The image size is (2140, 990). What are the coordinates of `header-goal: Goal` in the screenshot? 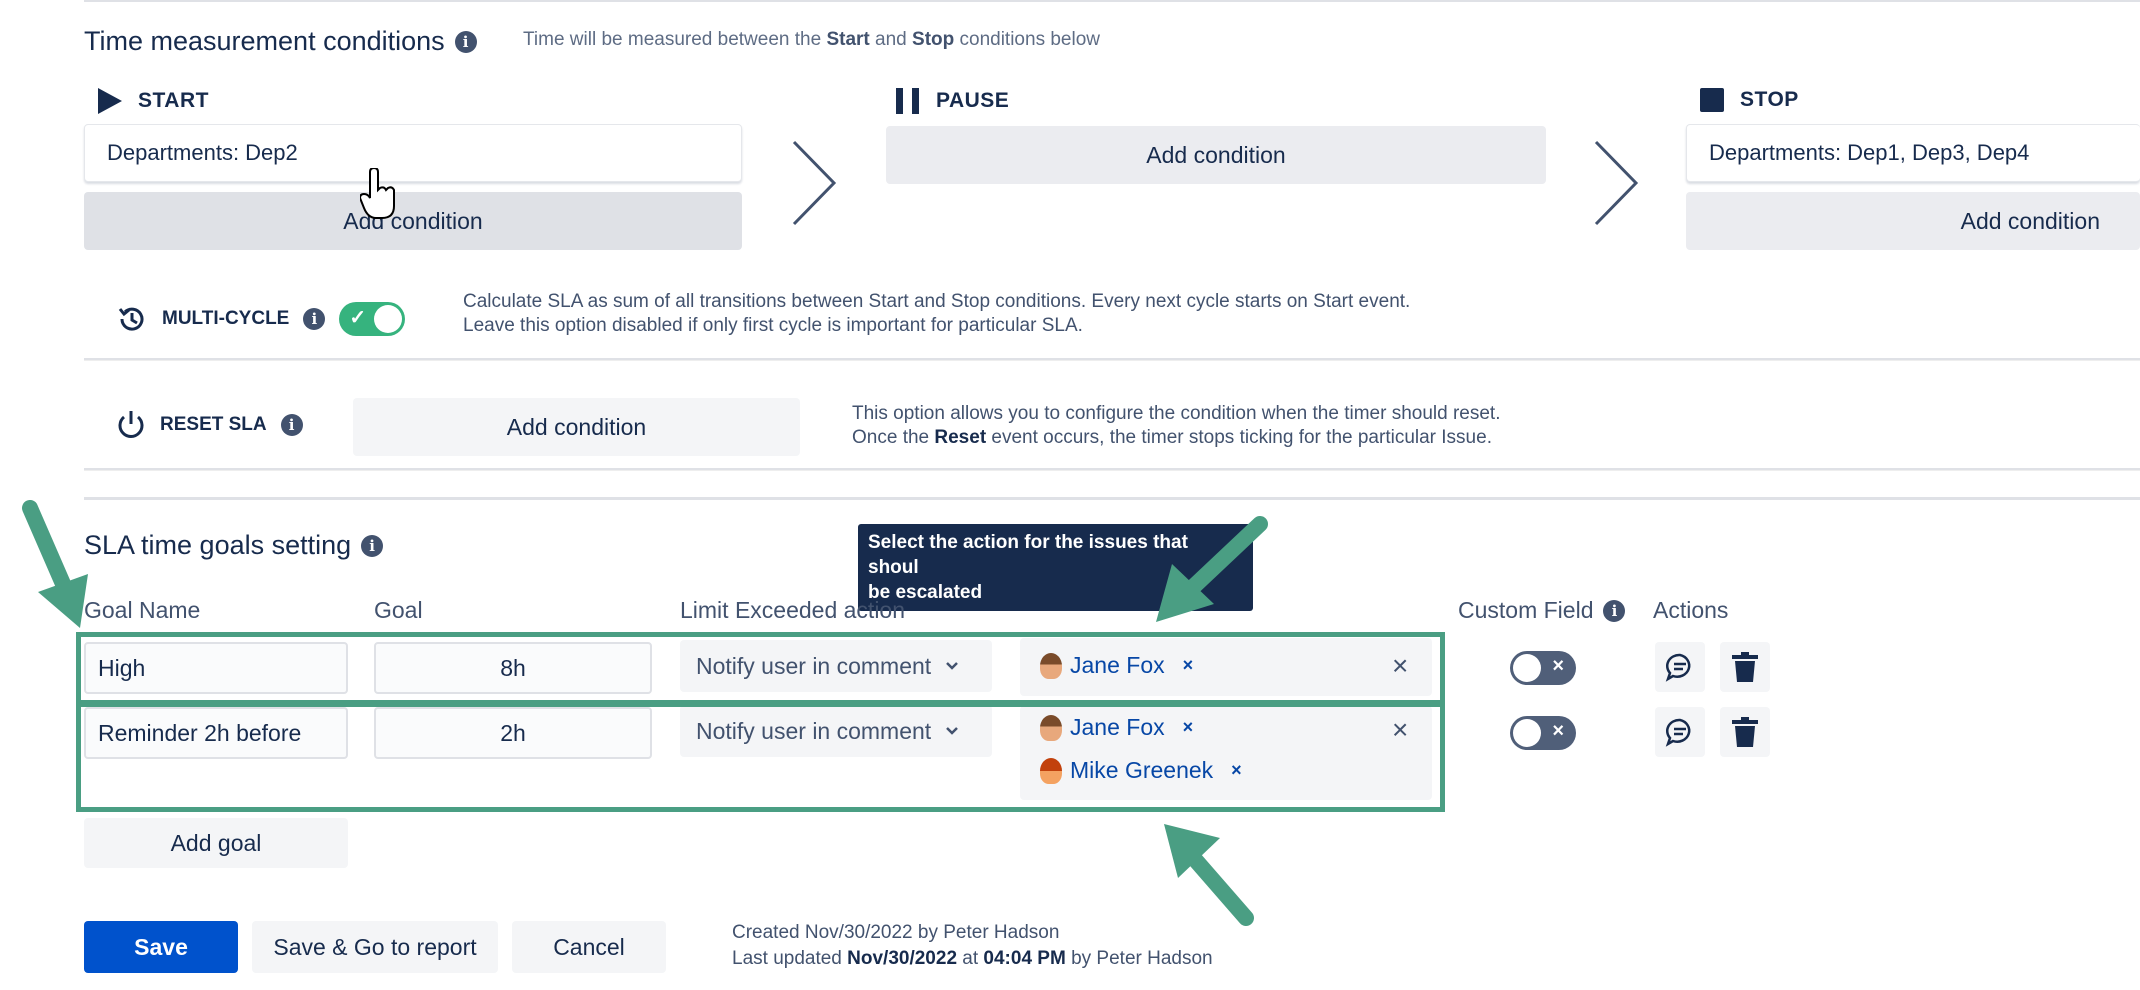 It's located at (398, 610).